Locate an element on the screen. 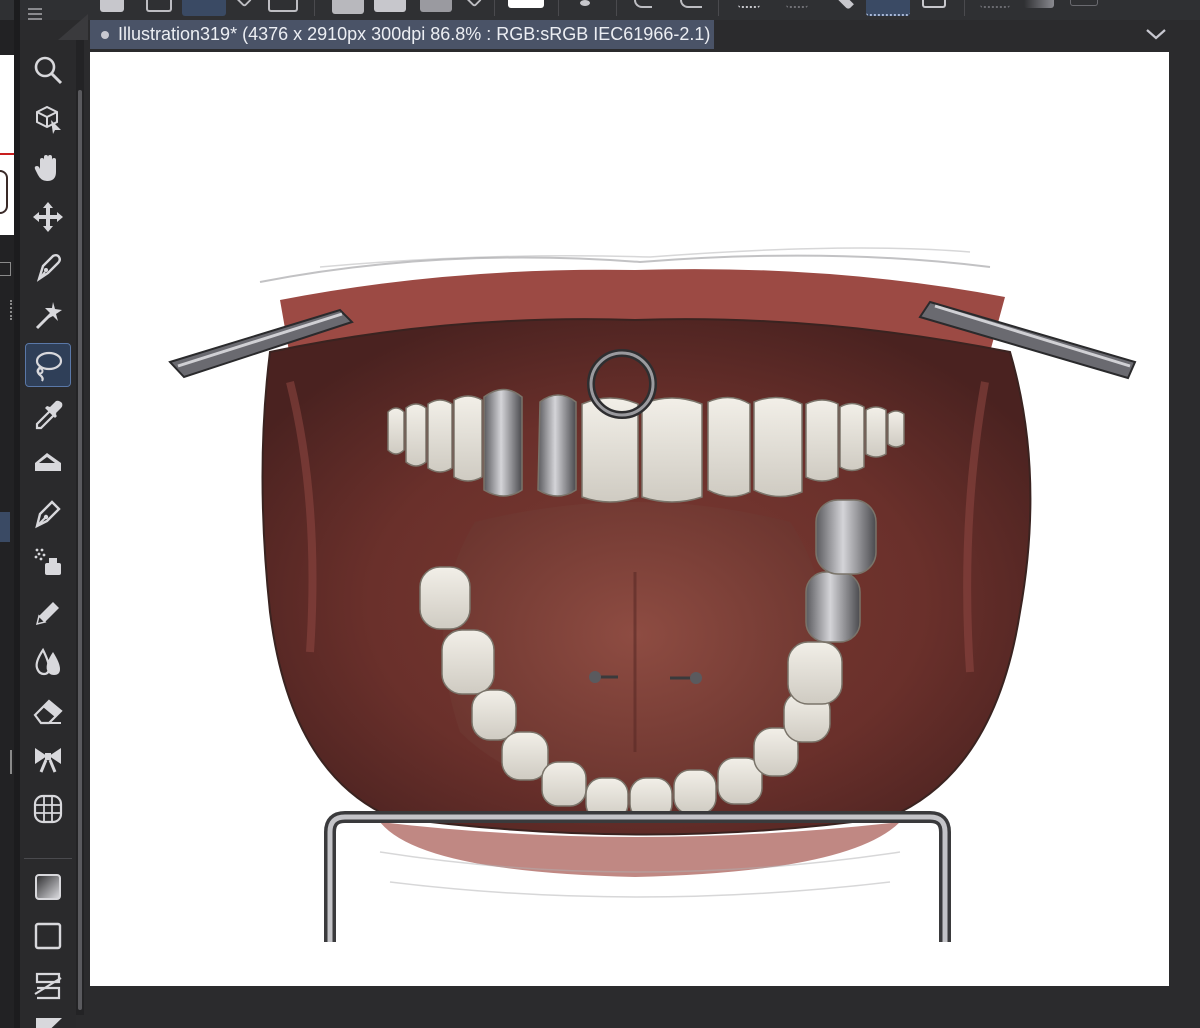 Image resolution: width=1200 pixels, height=1028 pixels. navigator-frame-line is located at coordinates (7, 154).